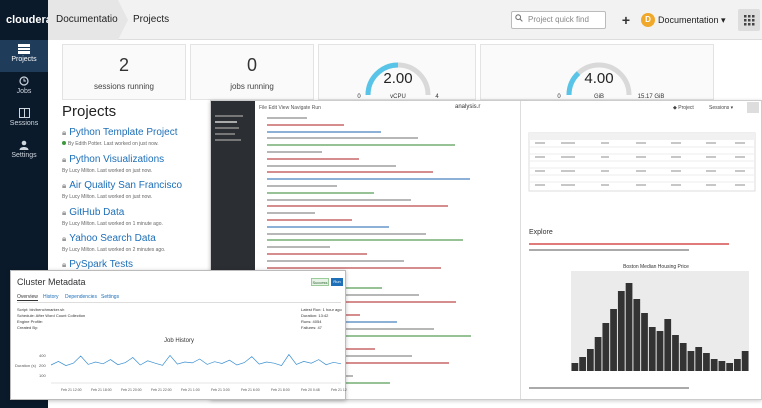 This screenshot has width=762, height=408. What do you see at coordinates (24, 20) in the screenshot?
I see `brand-logo: cloudera` at bounding box center [24, 20].